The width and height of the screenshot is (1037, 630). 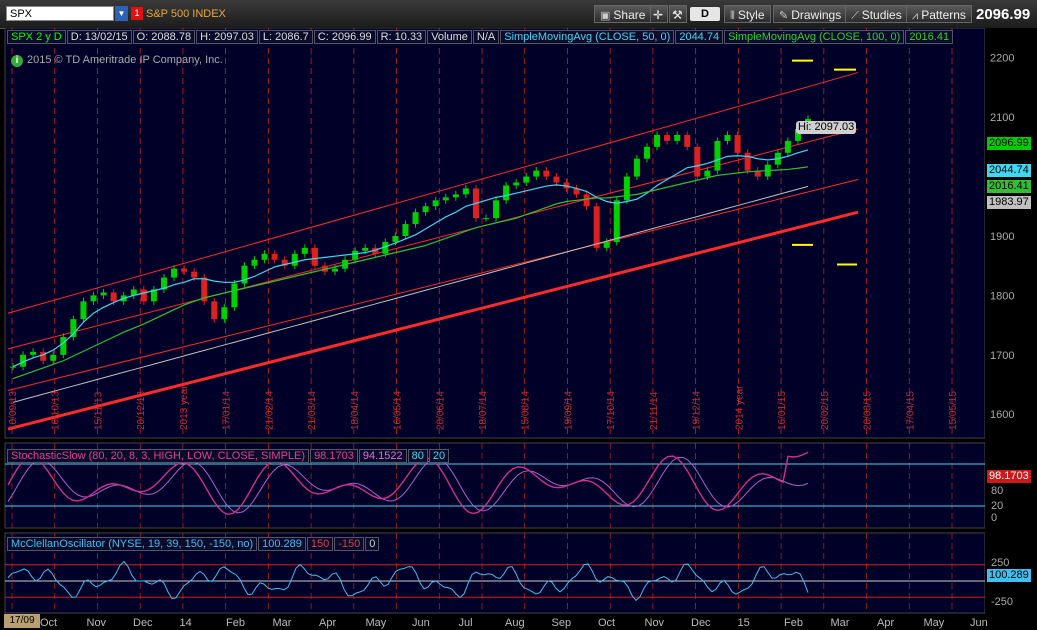 I want to click on date-label: 20/03/15, so click(x=868, y=410).